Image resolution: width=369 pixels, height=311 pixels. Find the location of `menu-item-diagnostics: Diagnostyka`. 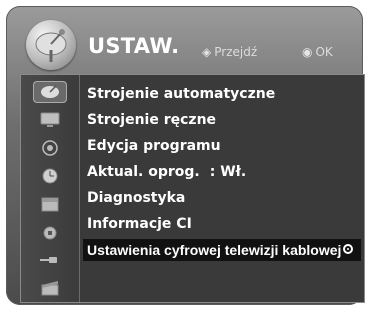

menu-item-diagnostics: Diagnostyka is located at coordinates (134, 198).